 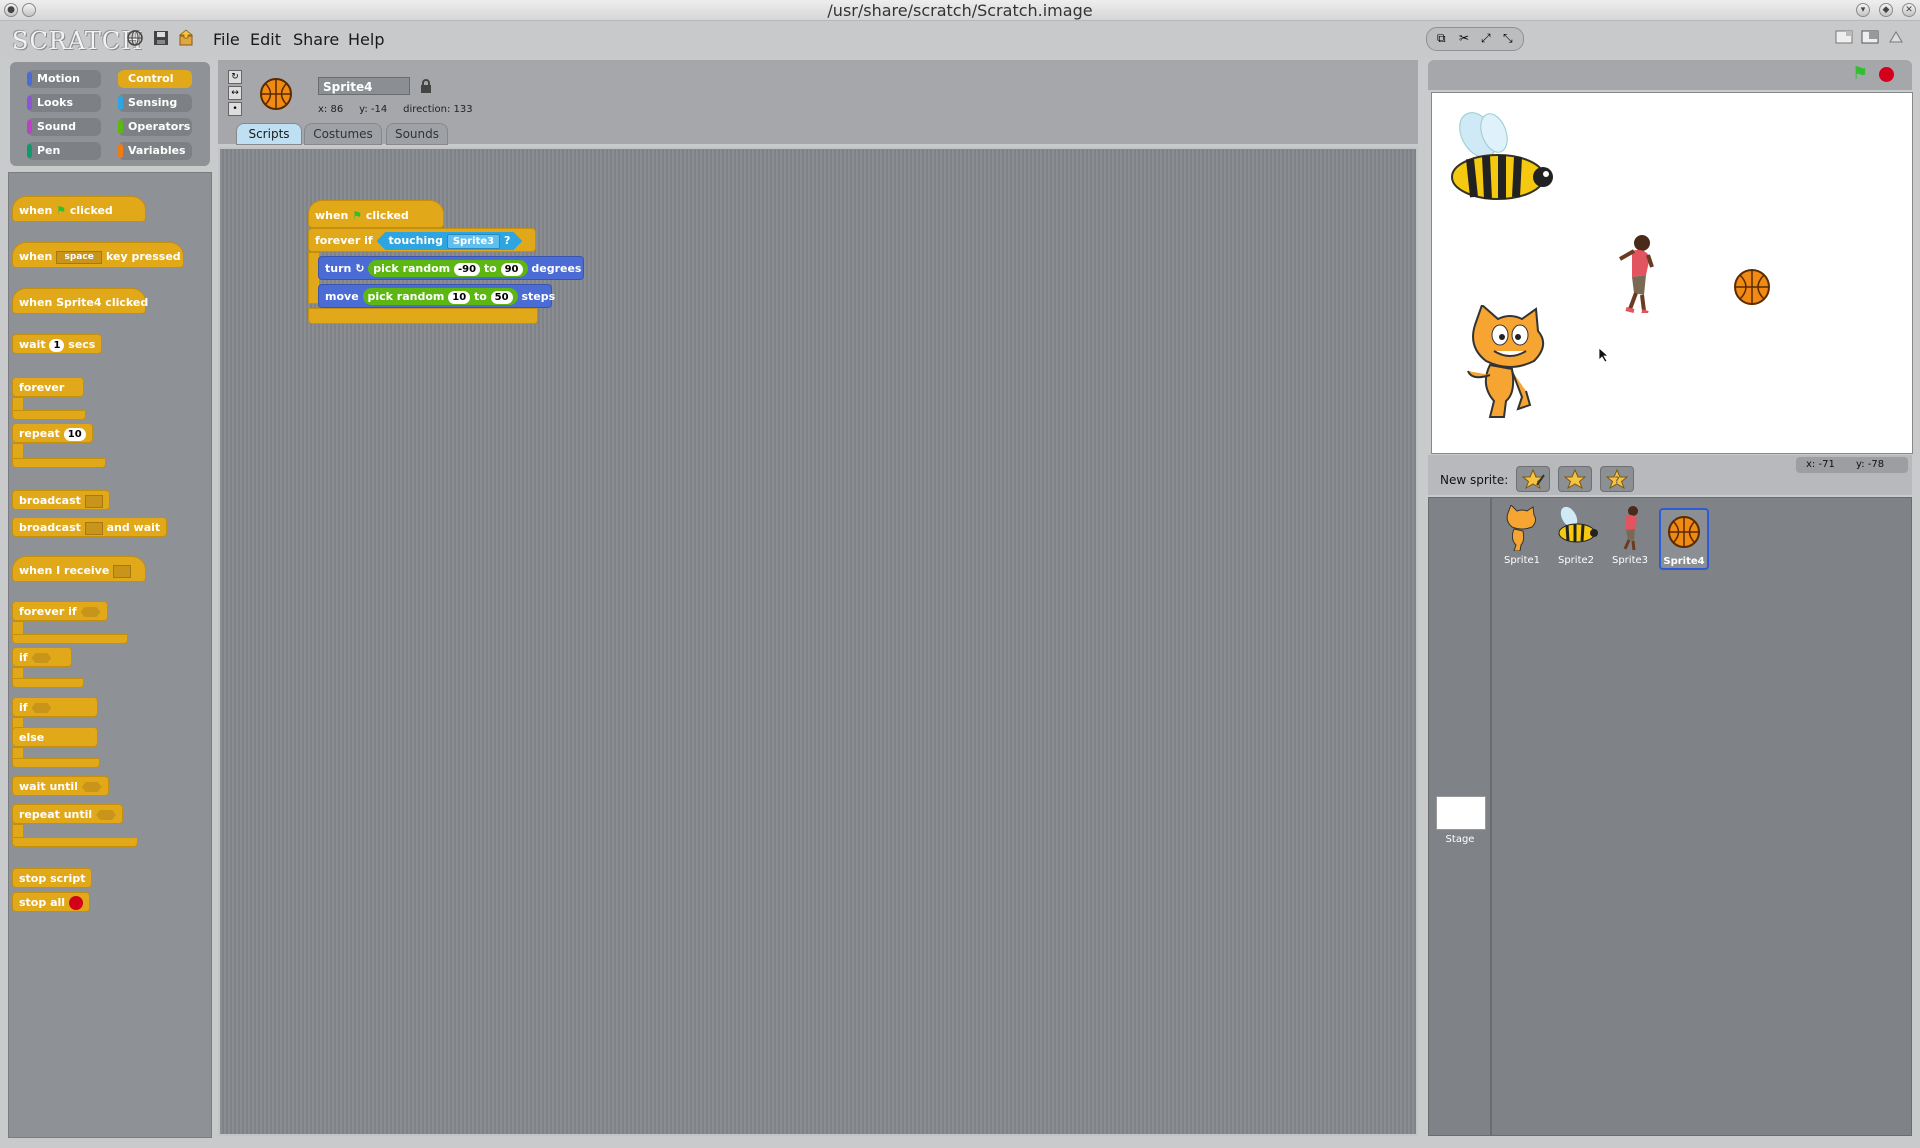 What do you see at coordinates (1909, 10) in the screenshot?
I see `close-icon: ✕` at bounding box center [1909, 10].